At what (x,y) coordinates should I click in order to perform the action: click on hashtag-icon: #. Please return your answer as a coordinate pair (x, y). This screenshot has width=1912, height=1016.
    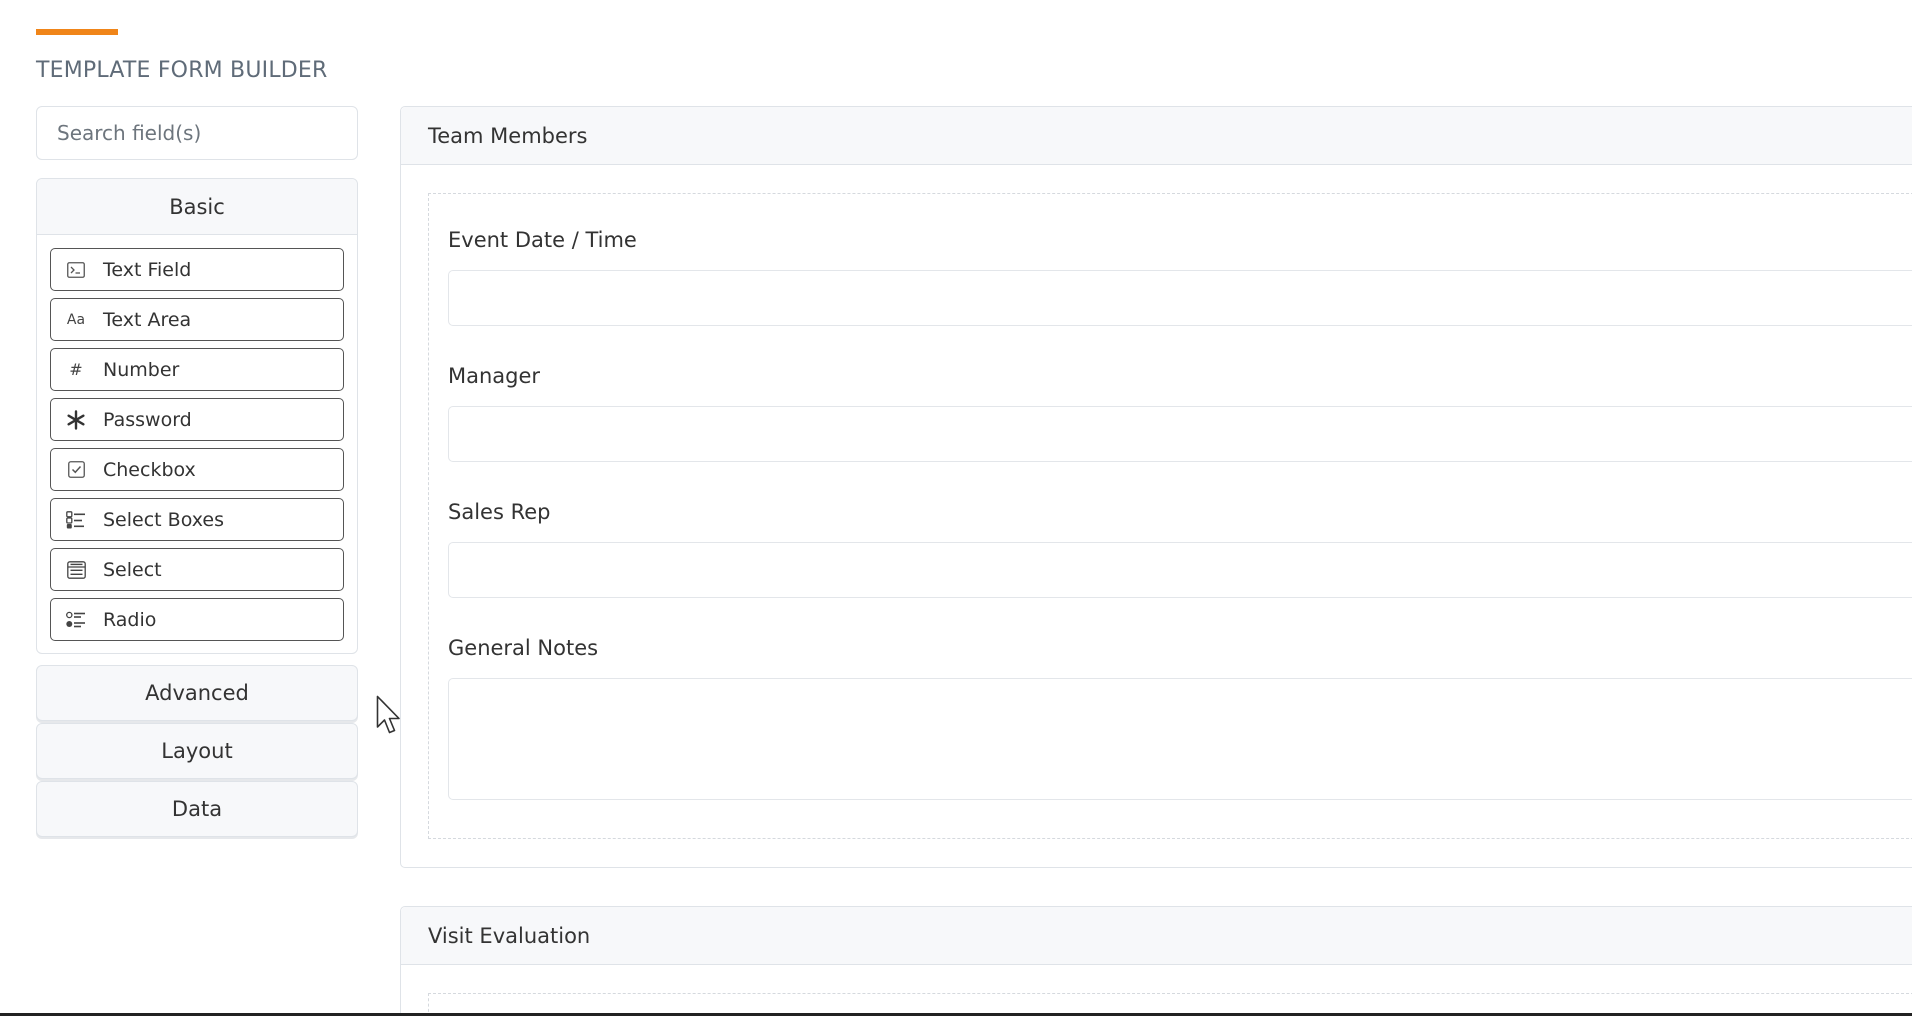
    Looking at the image, I should click on (76, 369).